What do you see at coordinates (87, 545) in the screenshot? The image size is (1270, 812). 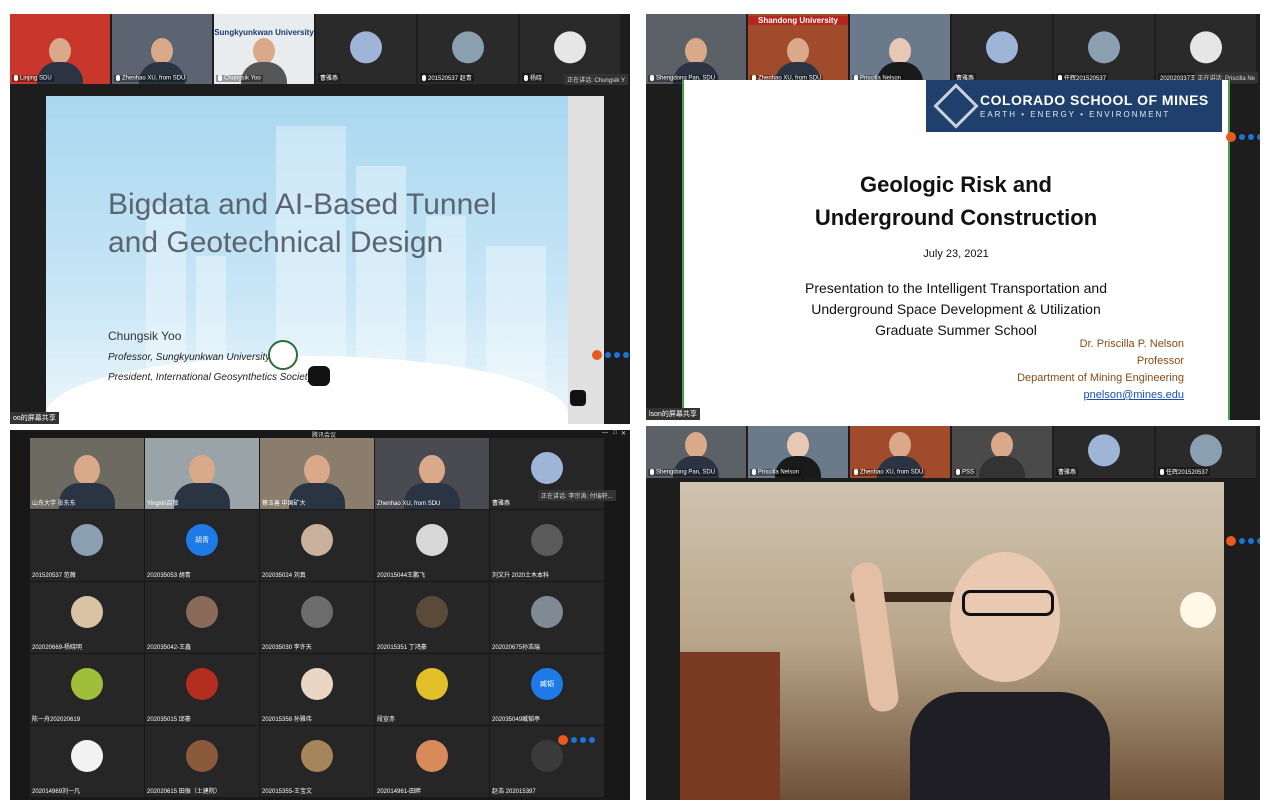 I see `participant-tile: 201520537 范薇` at bounding box center [87, 545].